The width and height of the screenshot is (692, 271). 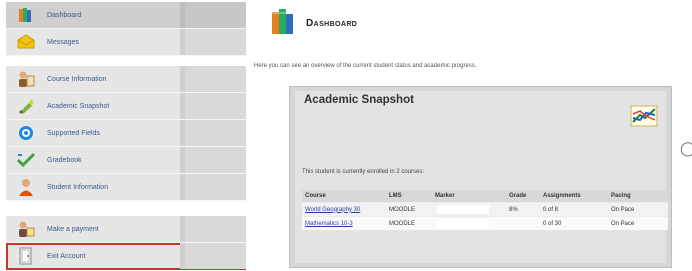 What do you see at coordinates (126, 106) in the screenshot?
I see `sidebar-item-academic-snapshot: Academic Snapshot` at bounding box center [126, 106].